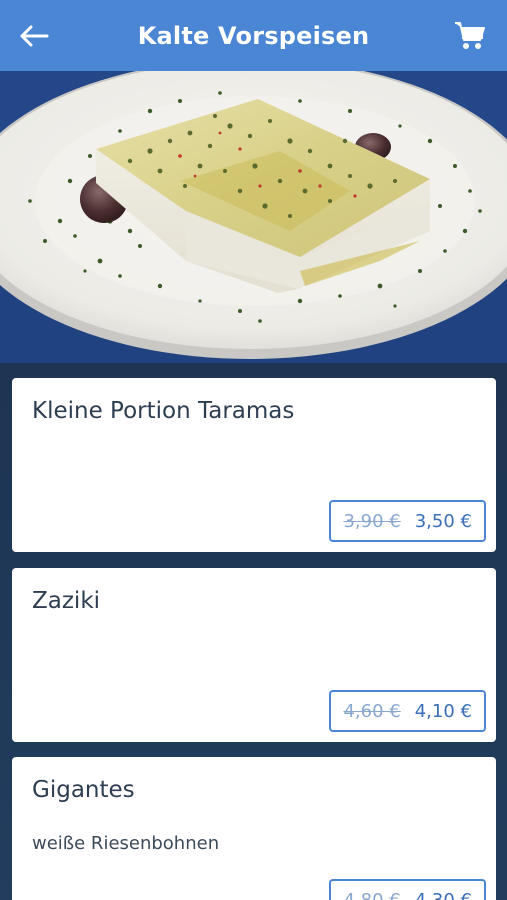 The height and width of the screenshot is (900, 507). Describe the element at coordinates (126, 843) in the screenshot. I see `item-description: weiße Riesenbohnen` at that location.